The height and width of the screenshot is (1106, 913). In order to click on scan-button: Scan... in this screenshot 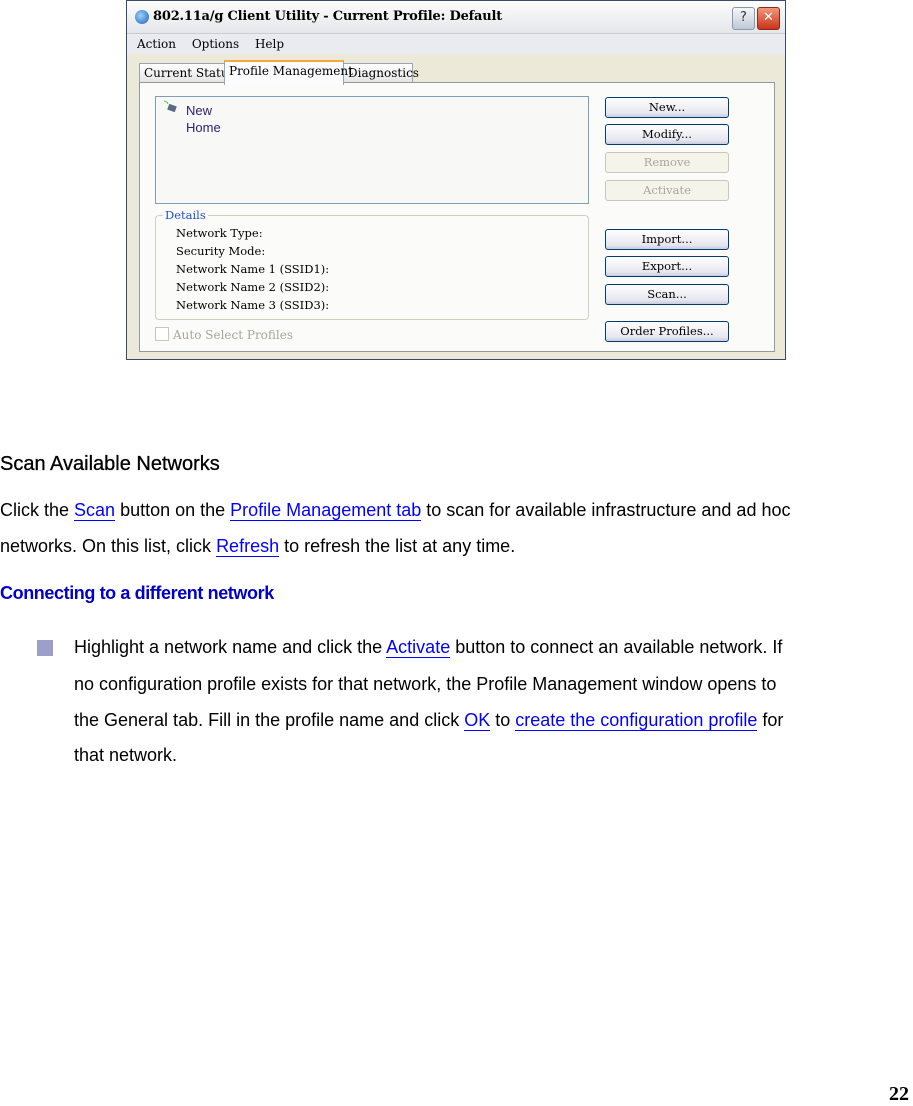, I will do `click(667, 294)`.